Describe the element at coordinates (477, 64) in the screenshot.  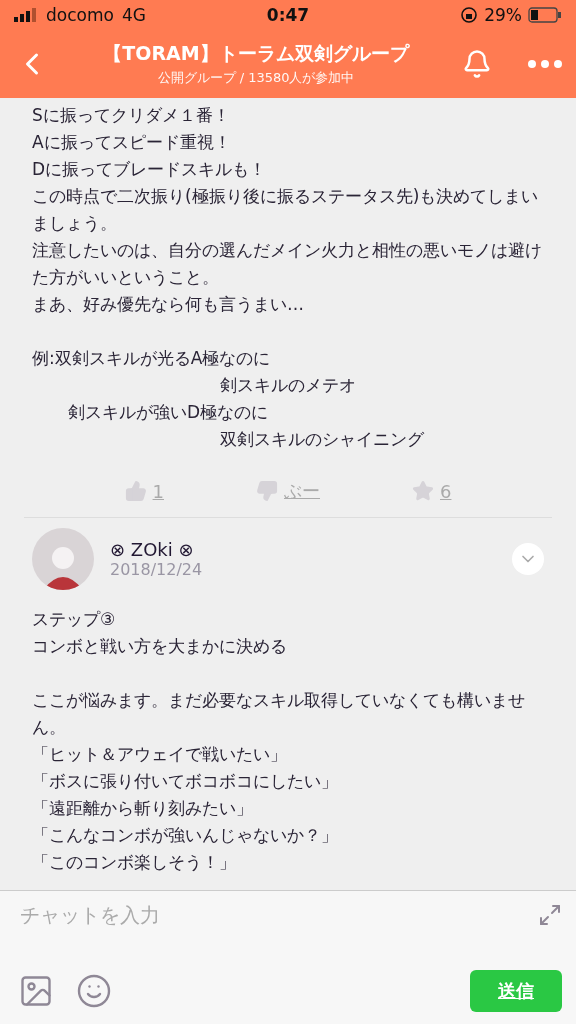
I see `bell-icon` at that location.